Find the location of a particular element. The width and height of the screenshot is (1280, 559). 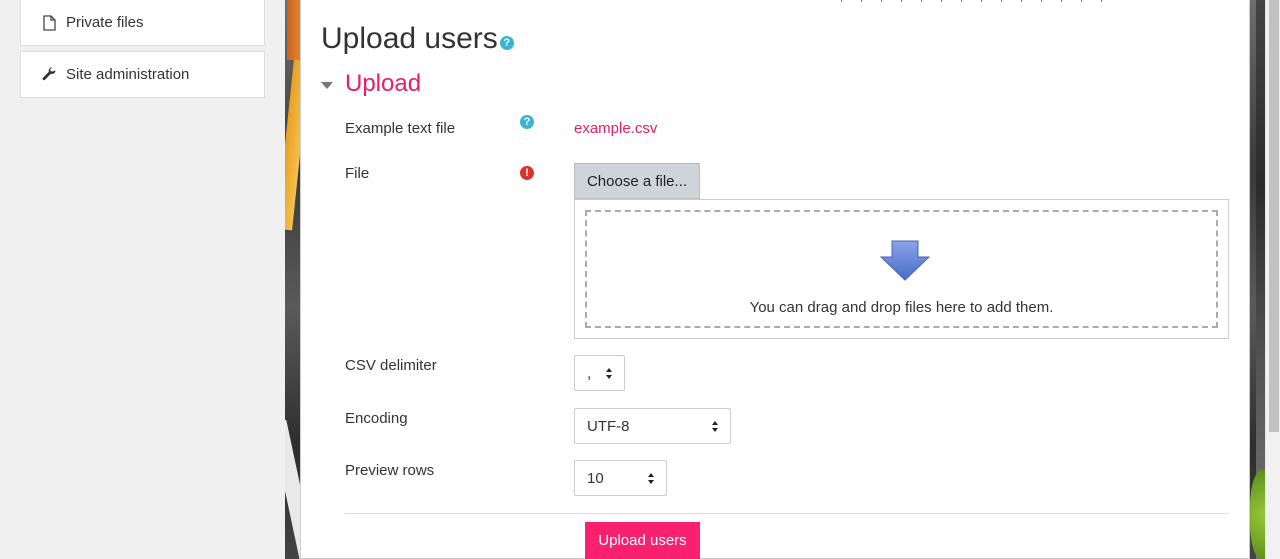

encoding-select: UTF-8 is located at coordinates (652, 426).